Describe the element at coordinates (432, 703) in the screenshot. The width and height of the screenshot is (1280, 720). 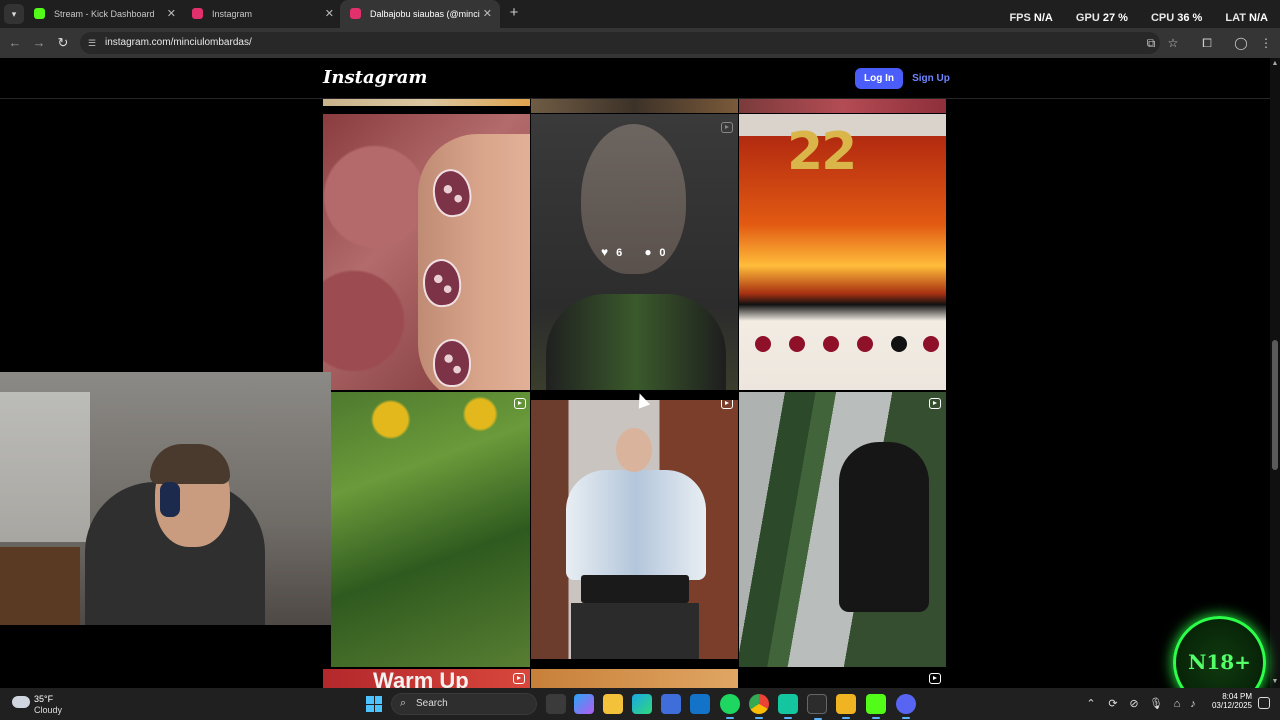
I see `search-label: Search` at that location.